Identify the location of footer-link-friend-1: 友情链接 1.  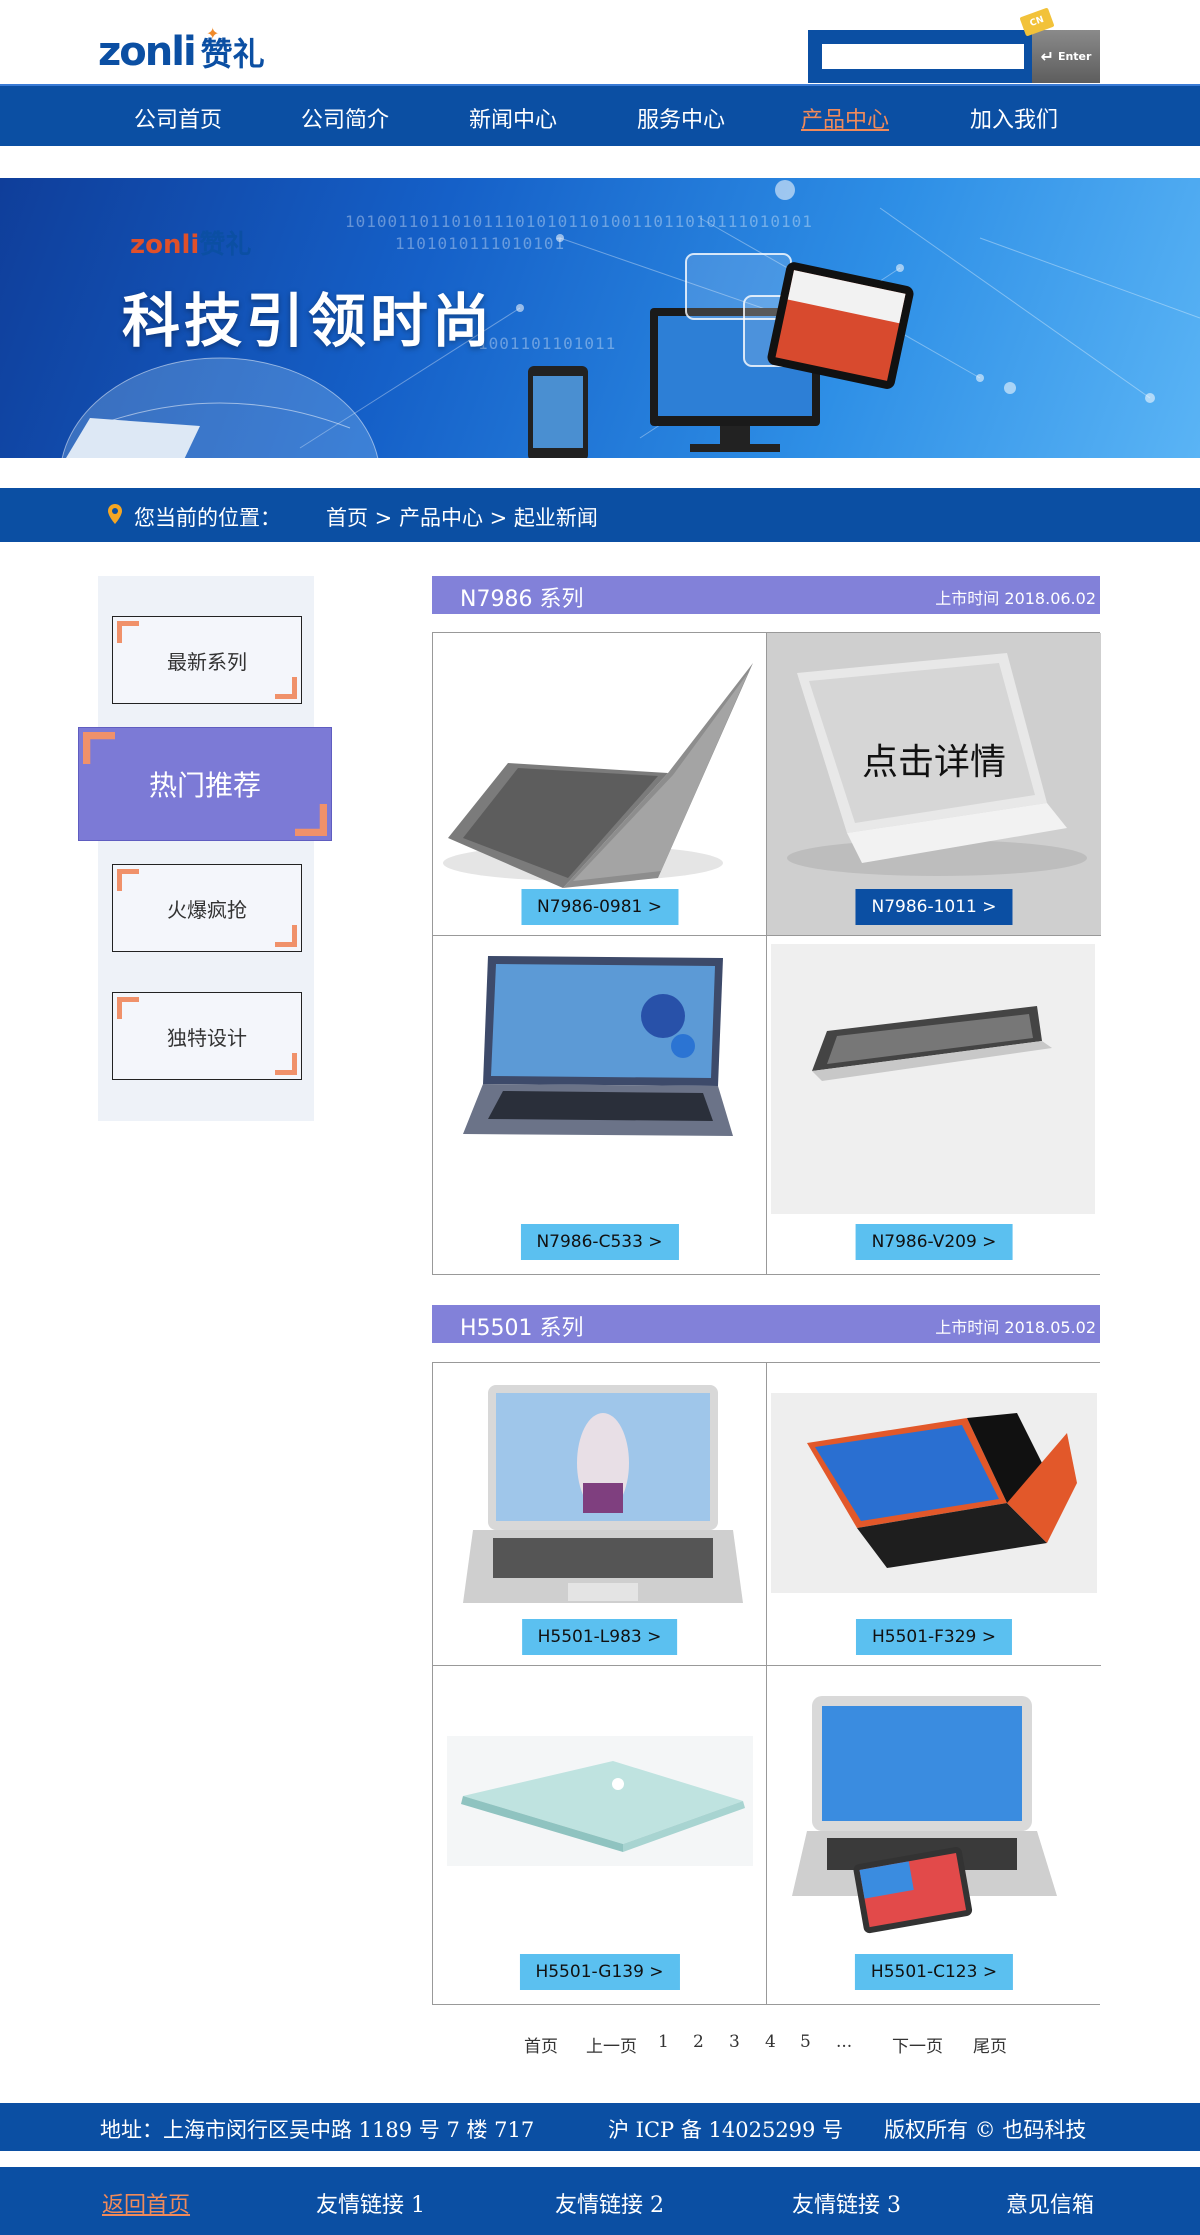
(370, 2203).